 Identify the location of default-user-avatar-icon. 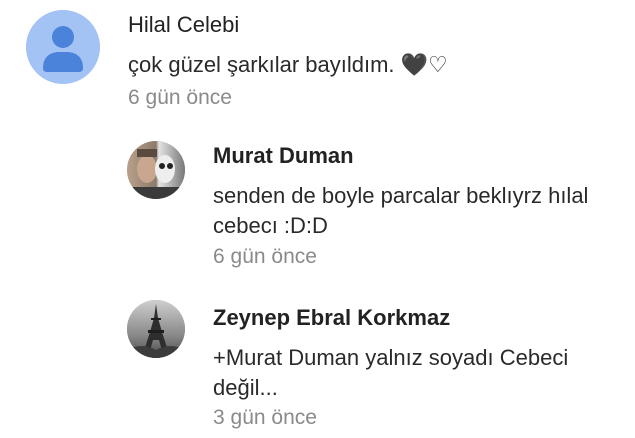
(63, 47).